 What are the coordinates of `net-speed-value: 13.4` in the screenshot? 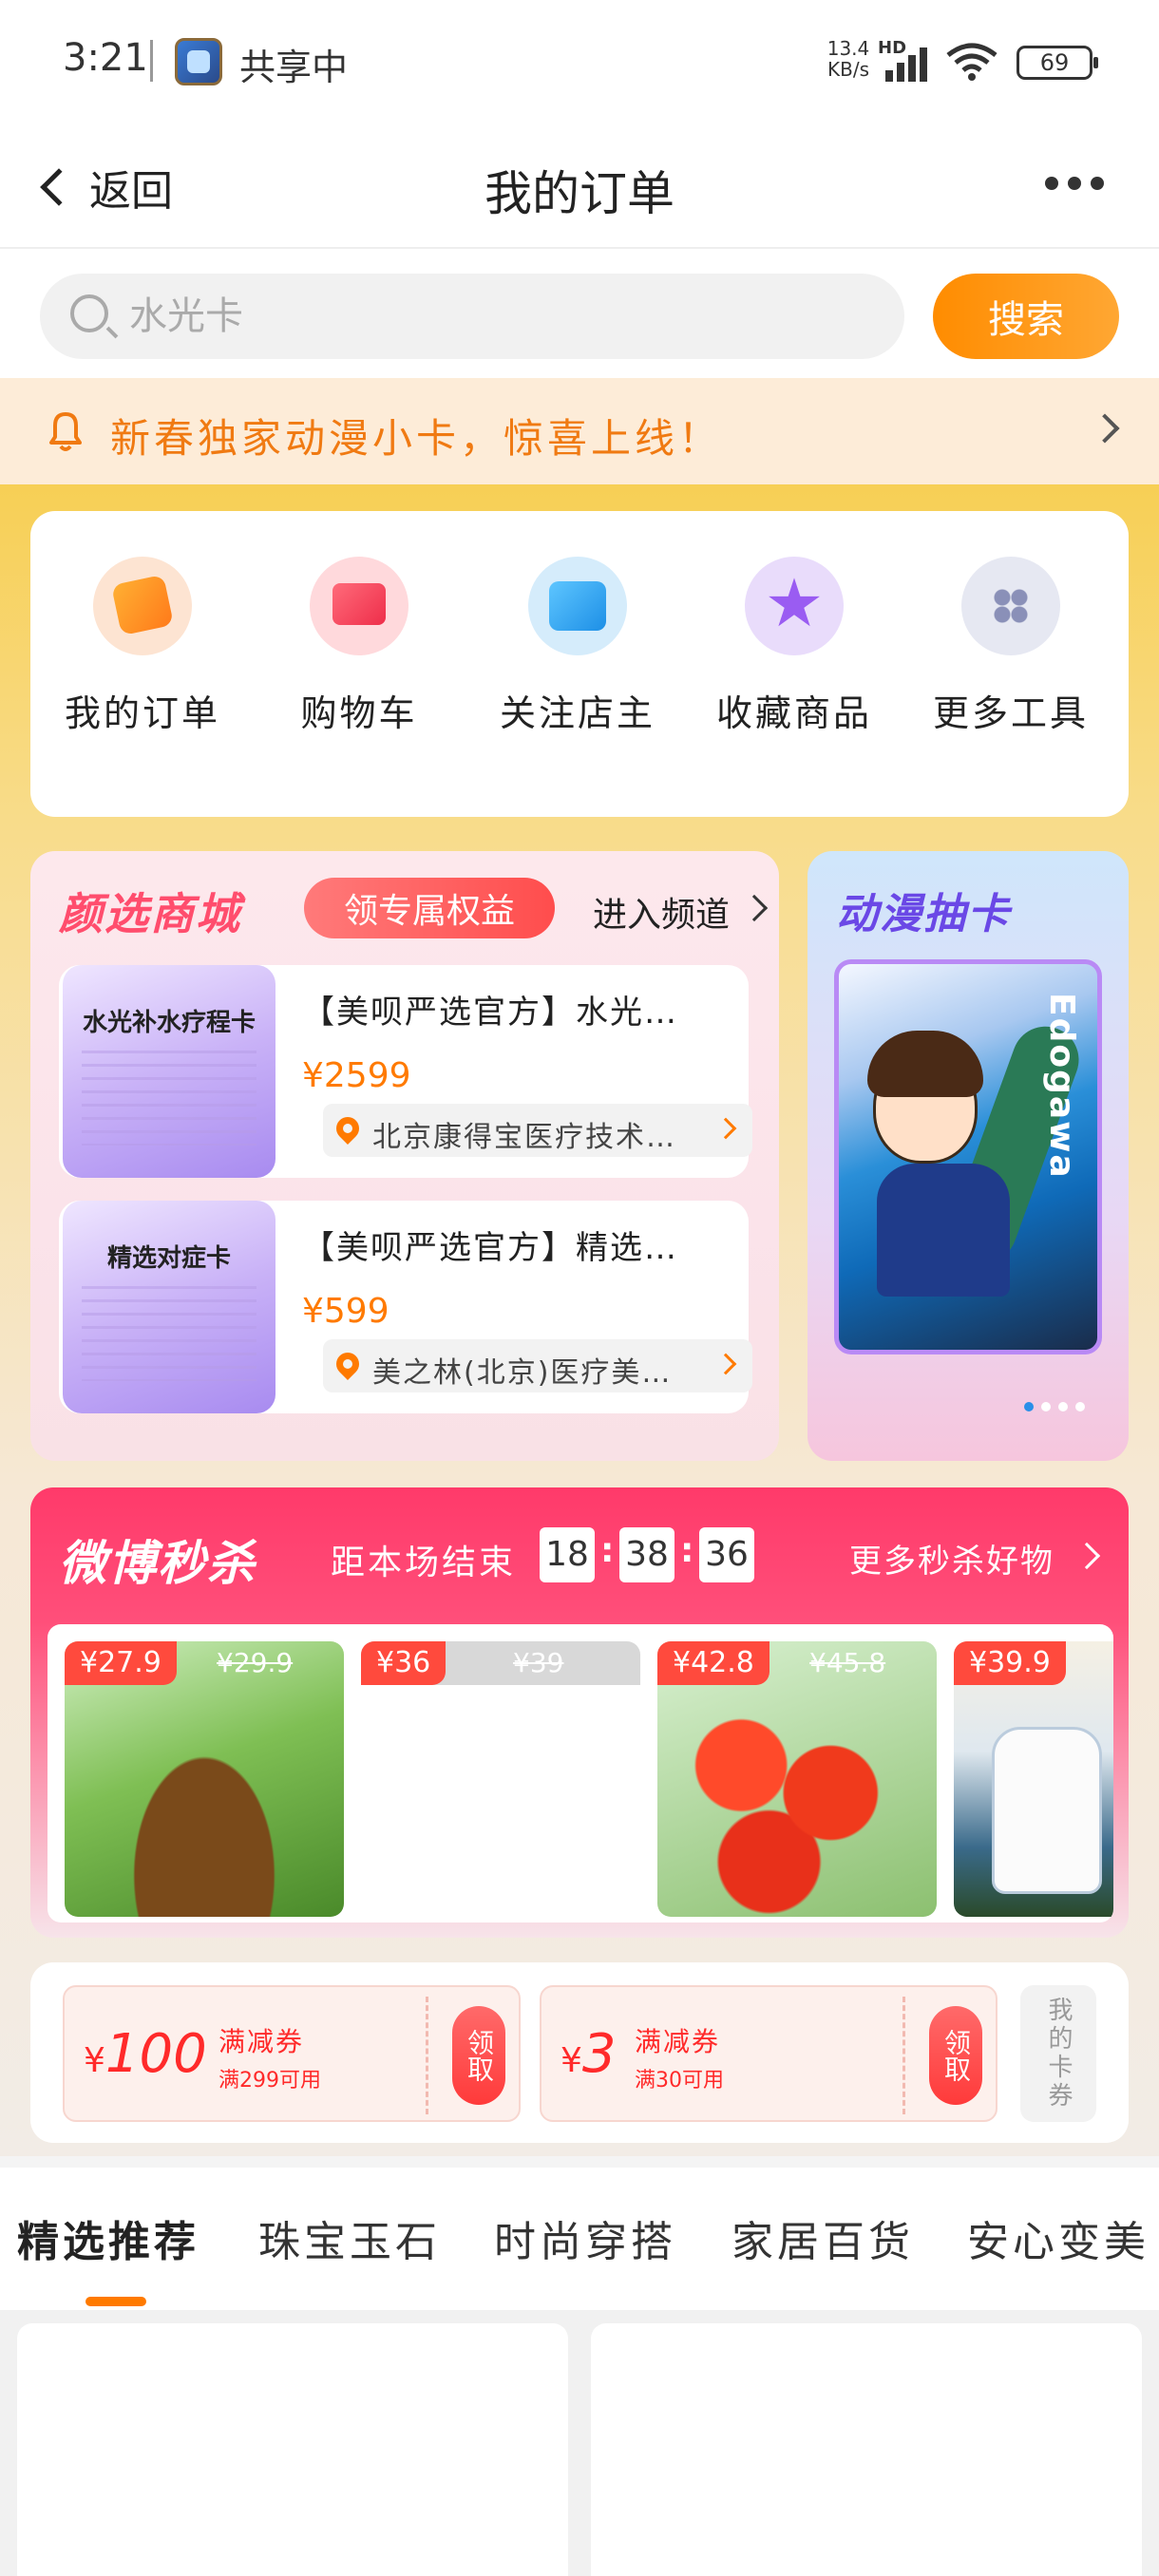 It's located at (848, 48).